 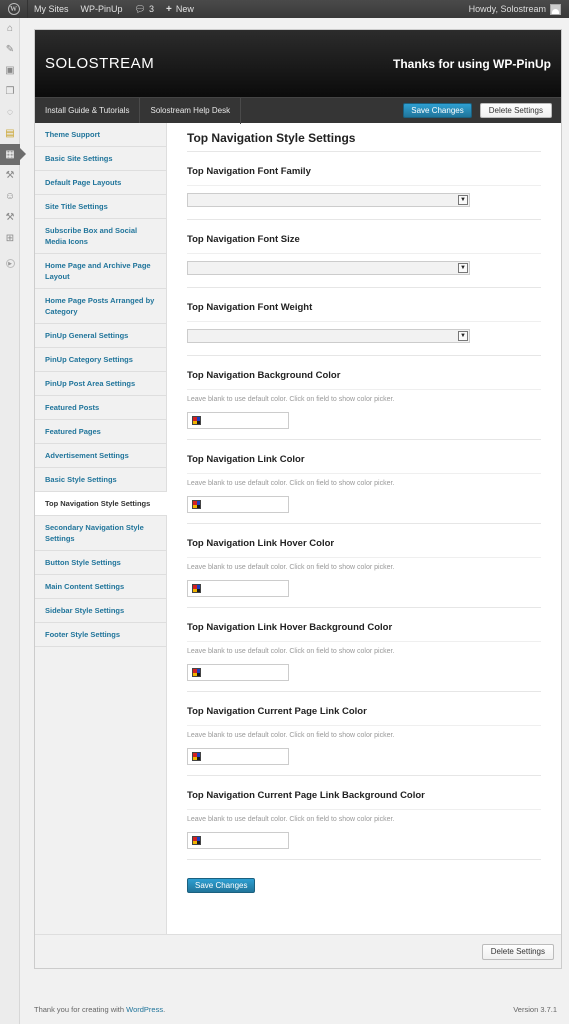 I want to click on field-label: Top Navigation Font Weight, so click(x=364, y=312).